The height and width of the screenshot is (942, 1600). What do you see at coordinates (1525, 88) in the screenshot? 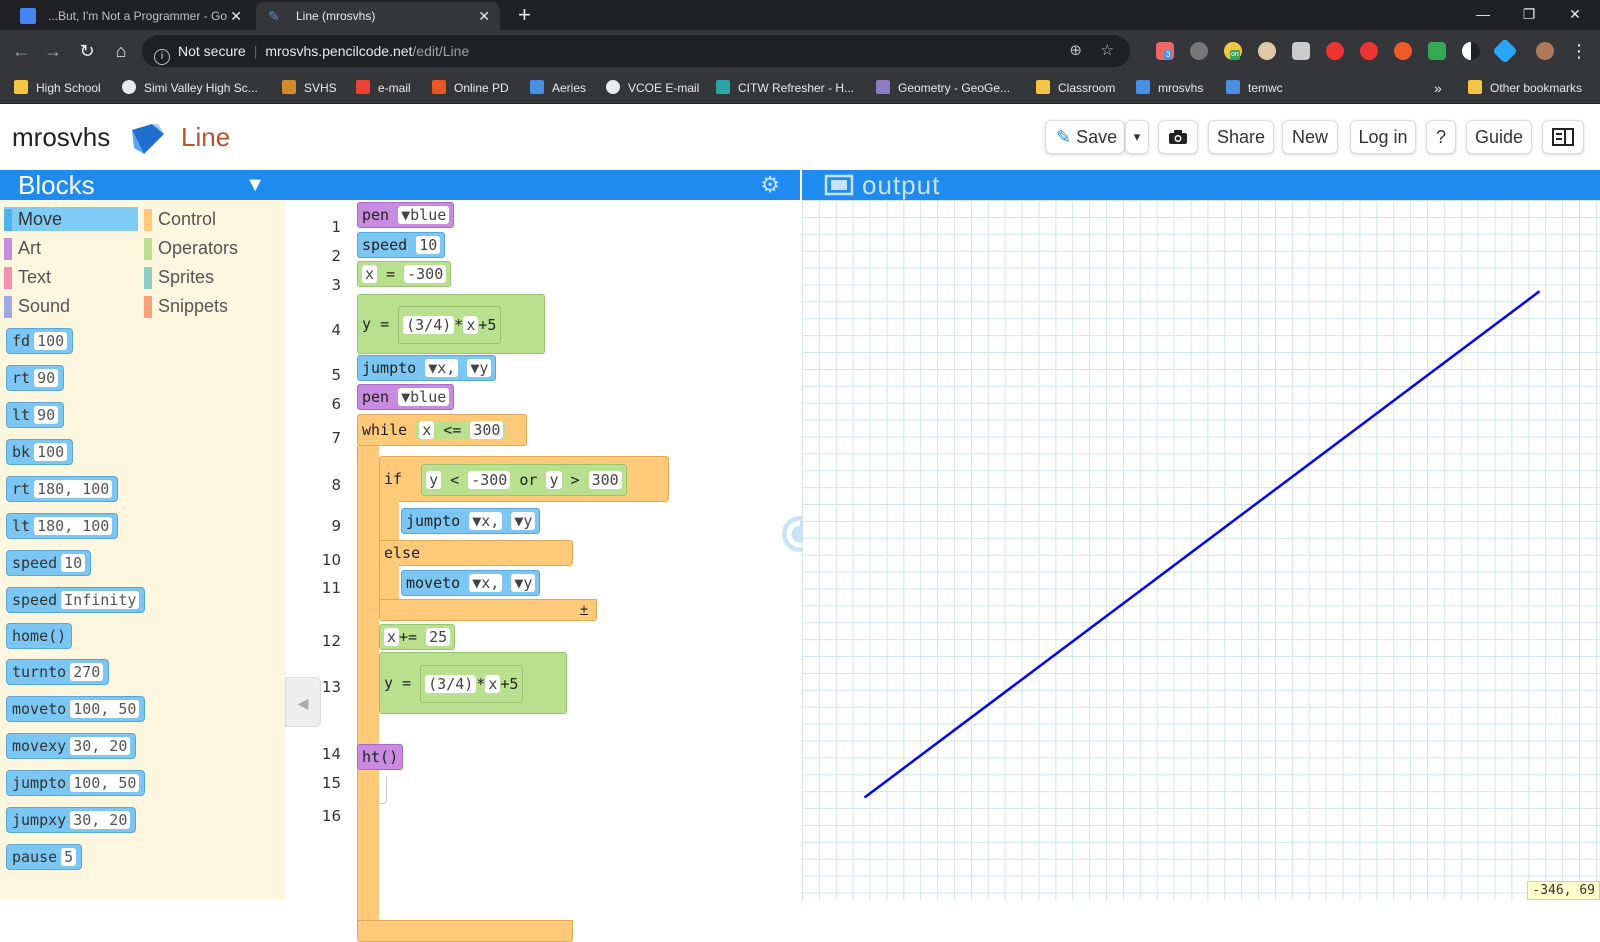
I see `bookmark-item: Other bookmarks` at bounding box center [1525, 88].